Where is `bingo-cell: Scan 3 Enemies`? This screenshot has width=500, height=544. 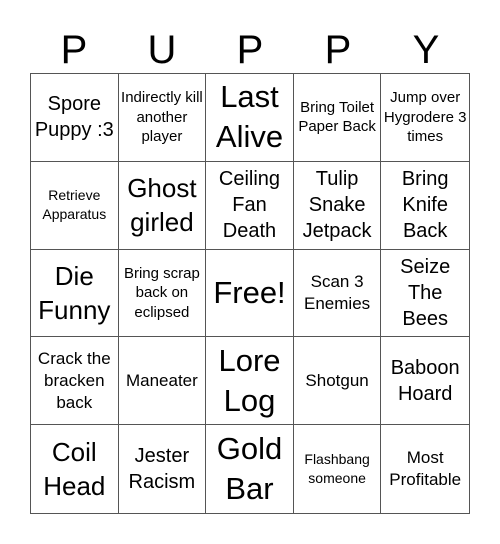
bingo-cell: Scan 3 Enemies is located at coordinates (337, 293).